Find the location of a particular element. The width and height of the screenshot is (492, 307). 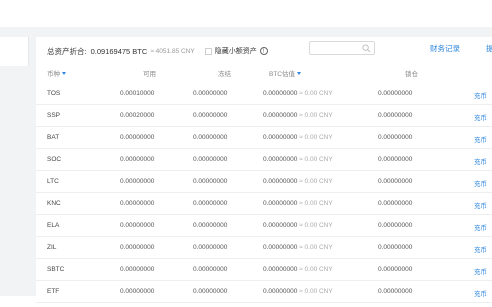

total-cny-value: ≈ 4051.85 CNY is located at coordinates (172, 51).